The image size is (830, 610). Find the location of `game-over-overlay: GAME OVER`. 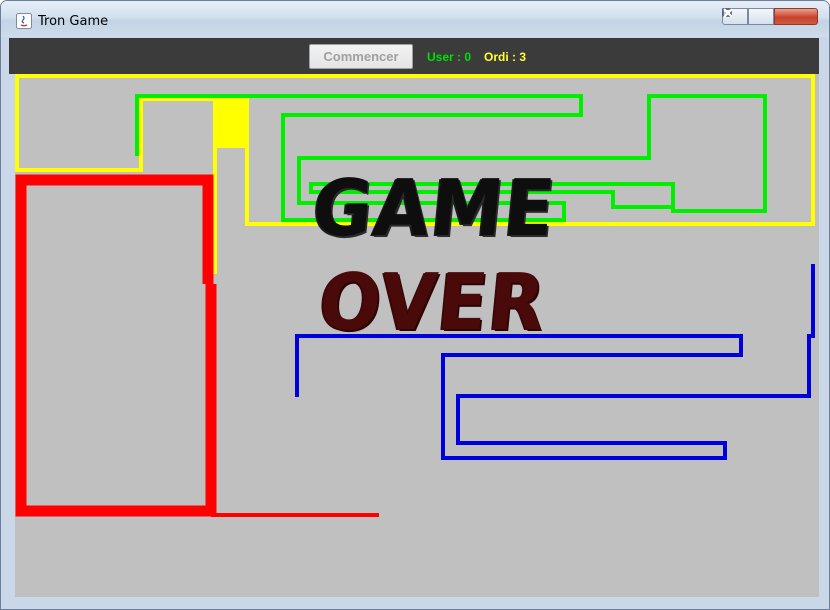

game-over-overlay: GAME OVER is located at coordinates (433, 265).